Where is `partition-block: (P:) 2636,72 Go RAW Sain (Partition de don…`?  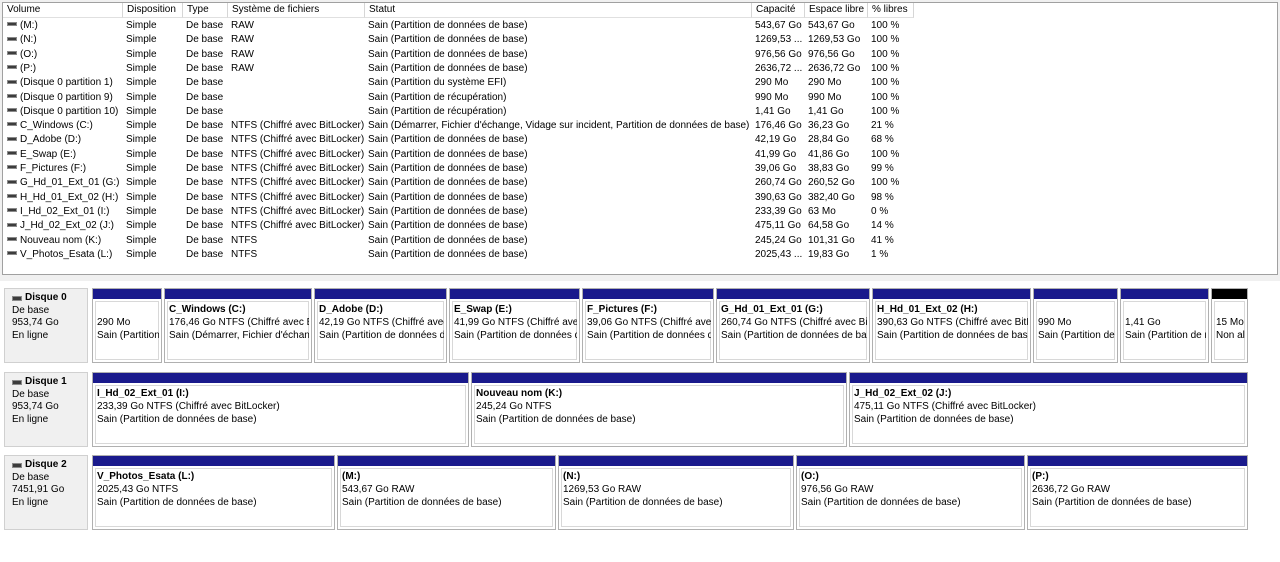
partition-block: (P:) 2636,72 Go RAW Sain (Partition de don… is located at coordinates (1137, 492).